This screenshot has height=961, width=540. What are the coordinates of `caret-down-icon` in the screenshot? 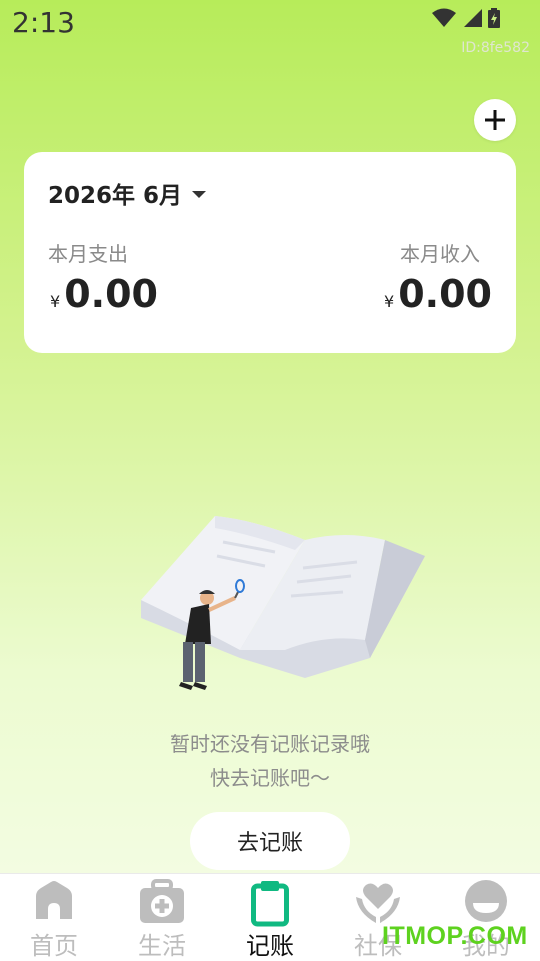 It's located at (199, 194).